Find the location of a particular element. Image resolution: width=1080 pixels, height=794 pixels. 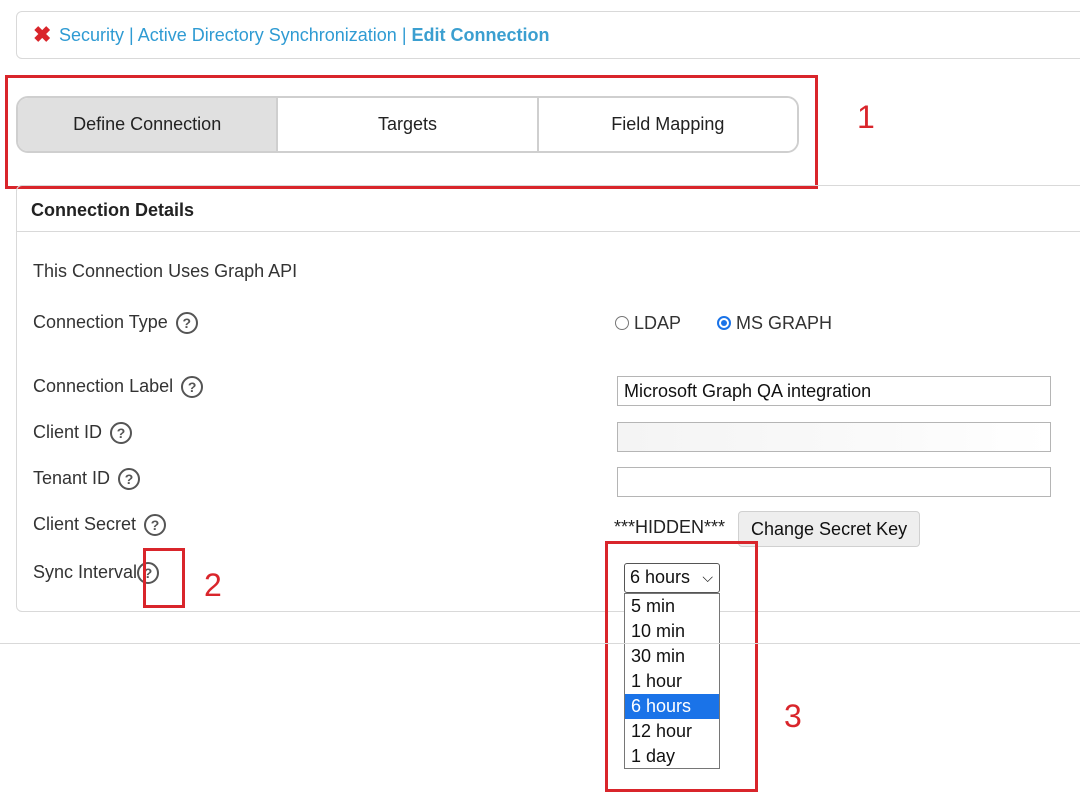

client-id-row: Client ID? is located at coordinates (83, 433).